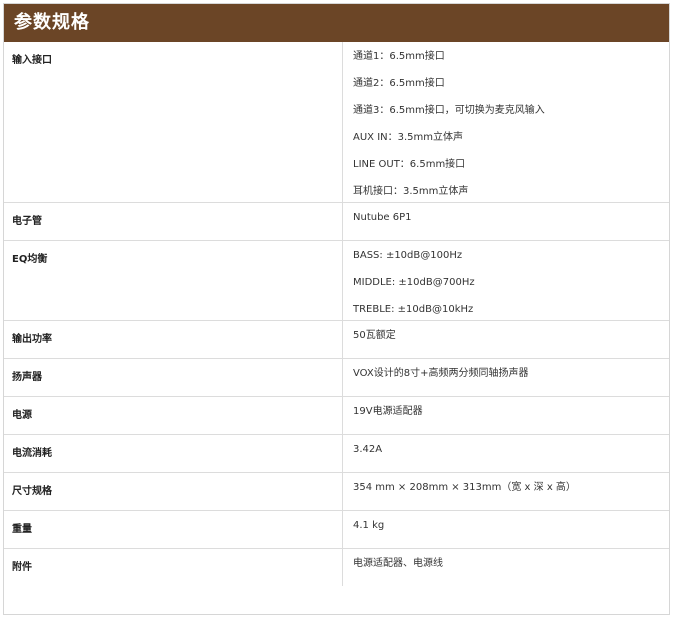 The image size is (676, 621). Describe the element at coordinates (173, 567) in the screenshot. I see `spec-label: 附件` at that location.